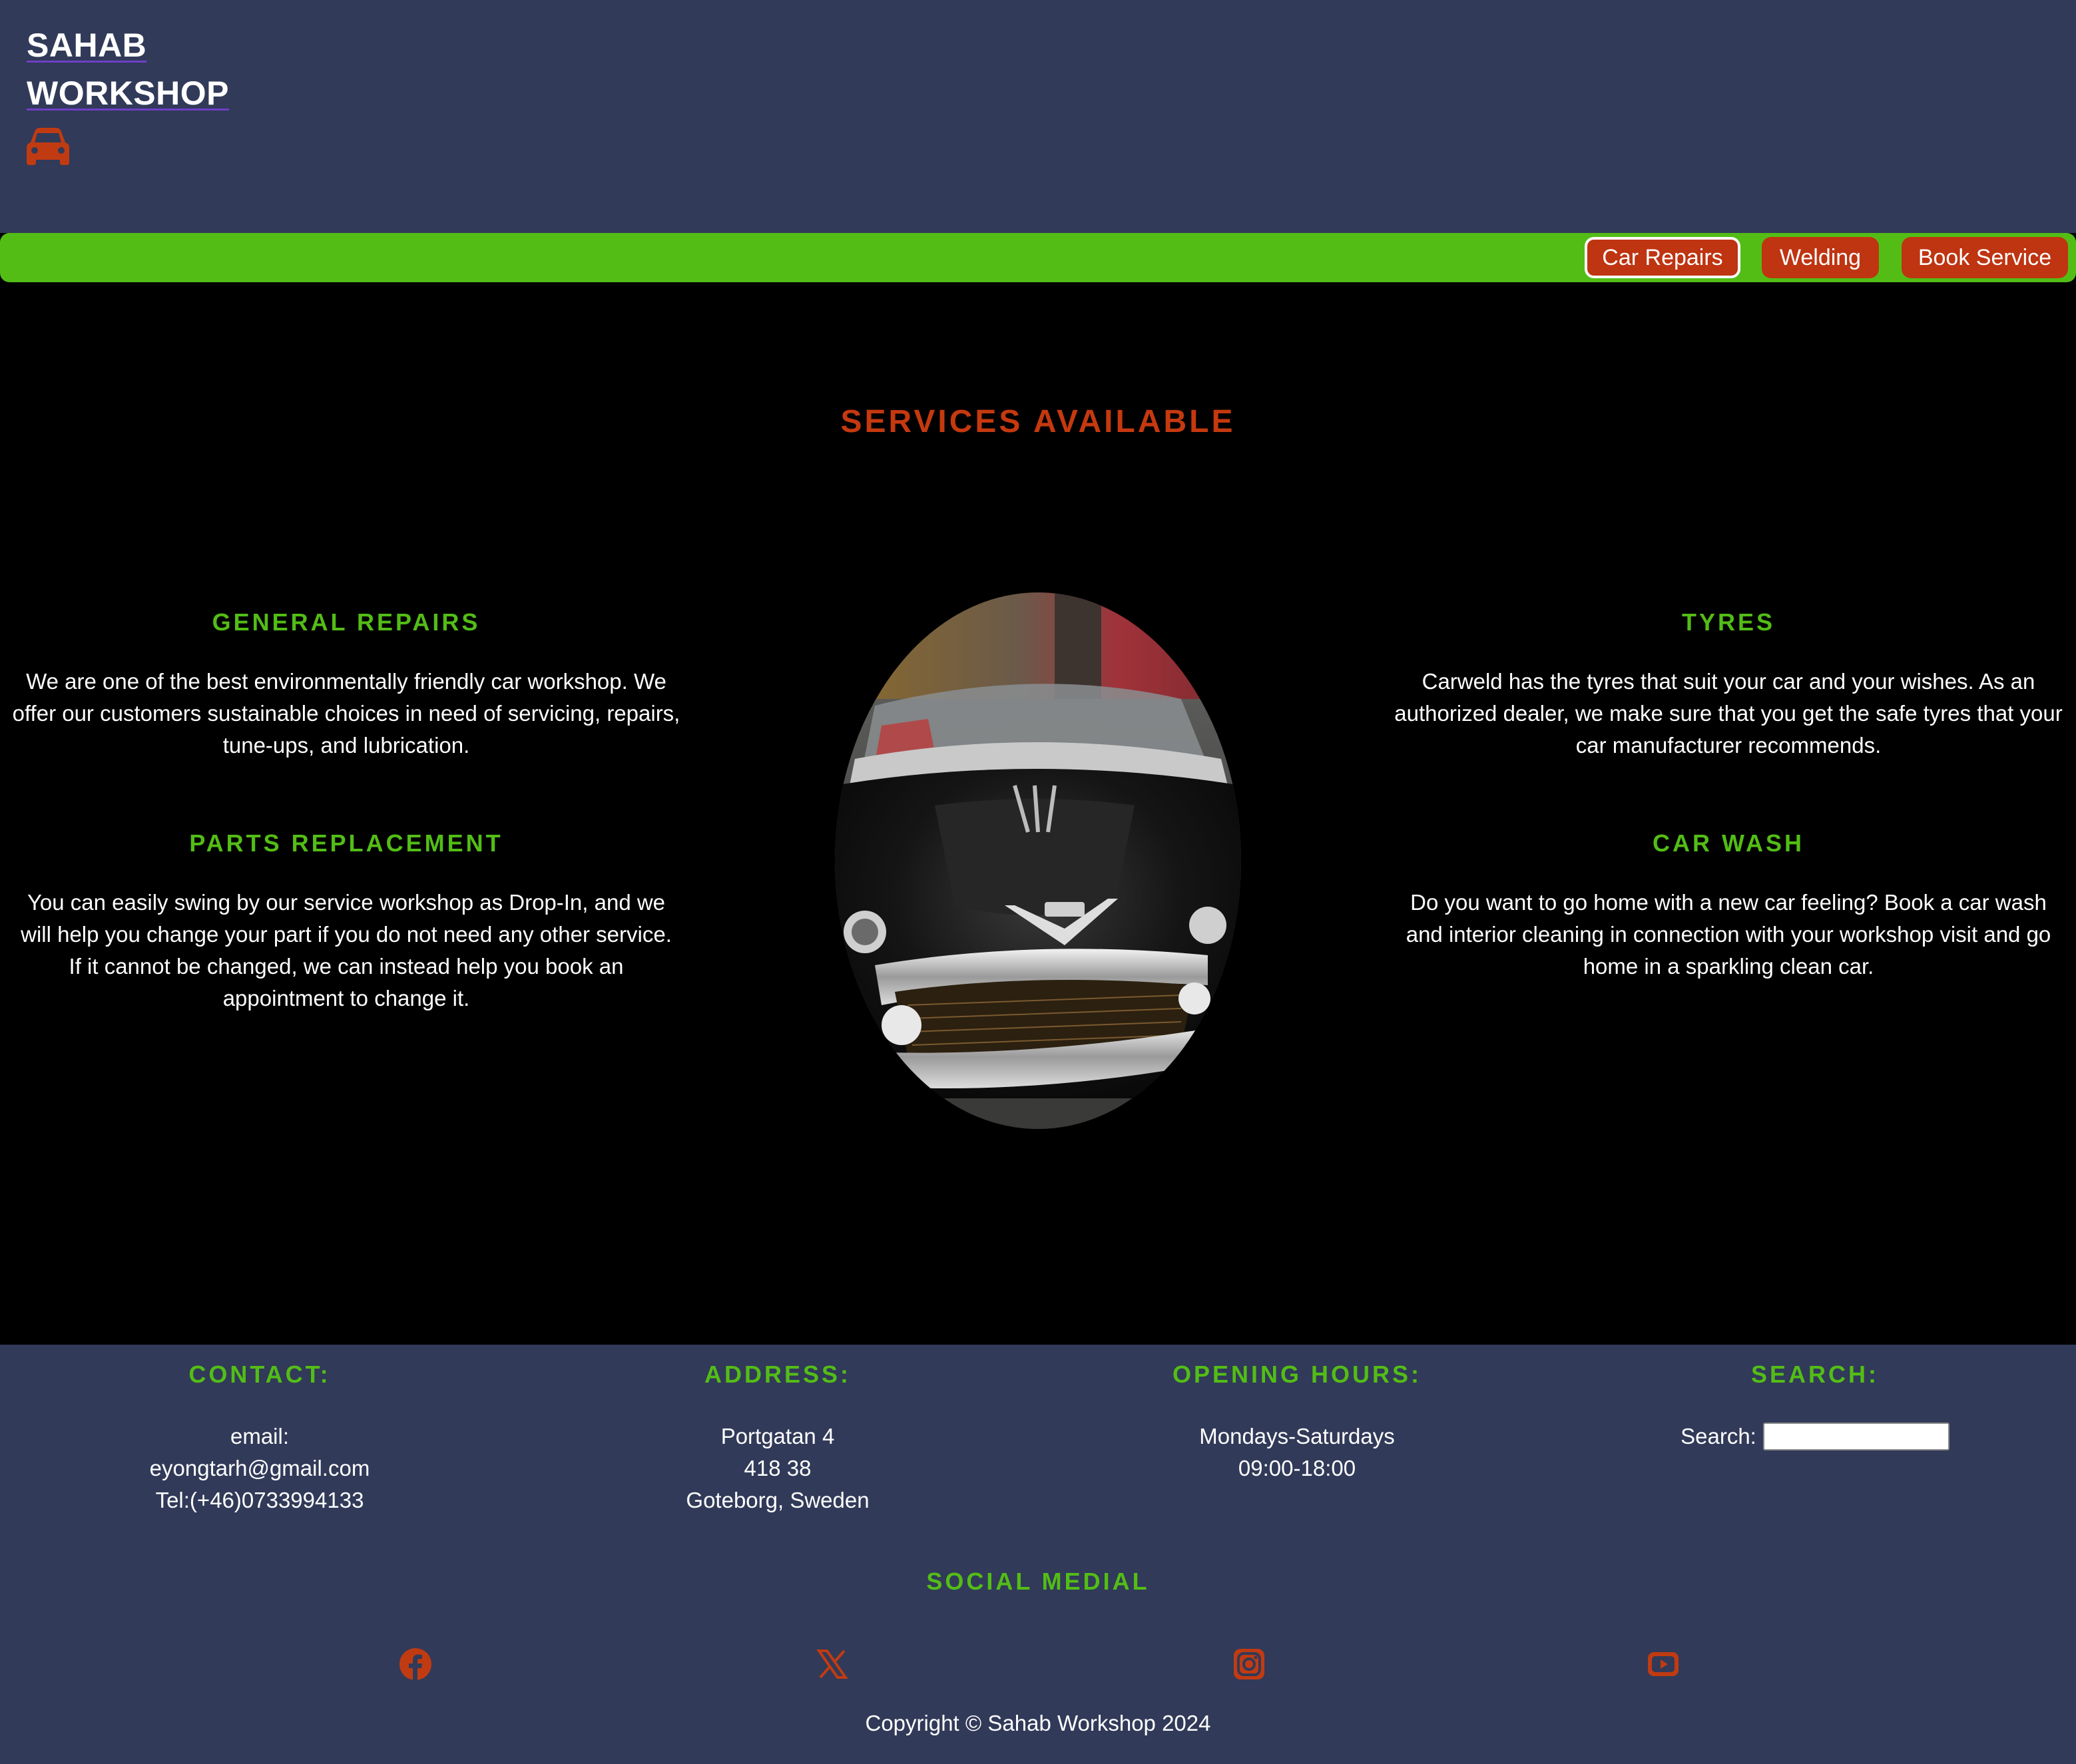 The image size is (2076, 1764). Describe the element at coordinates (1820, 257) in the screenshot. I see `nav-welding-button: Welding` at that location.